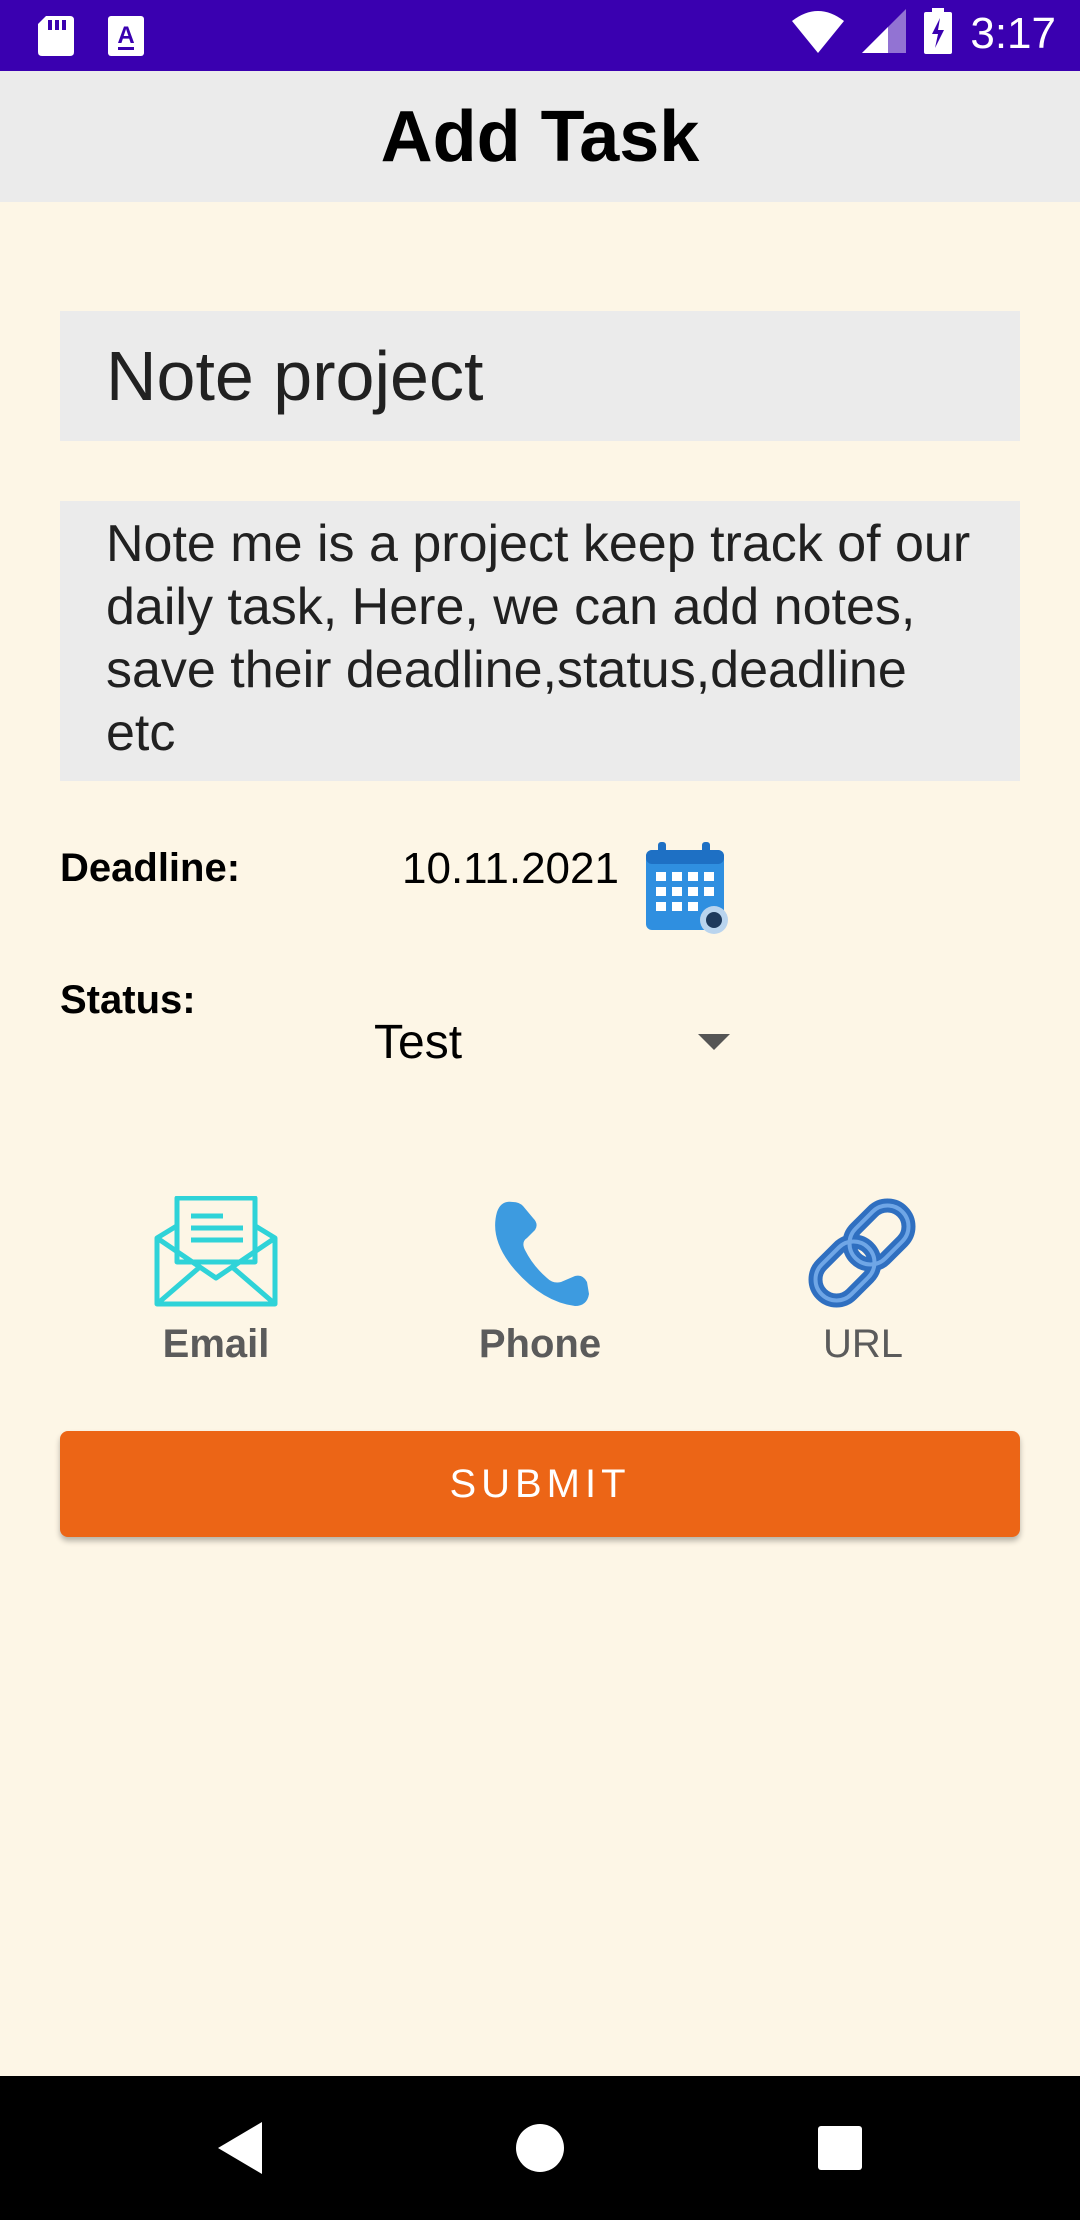 Image resolution: width=1080 pixels, height=2220 pixels. I want to click on phone-button: Phone, so click(540, 1281).